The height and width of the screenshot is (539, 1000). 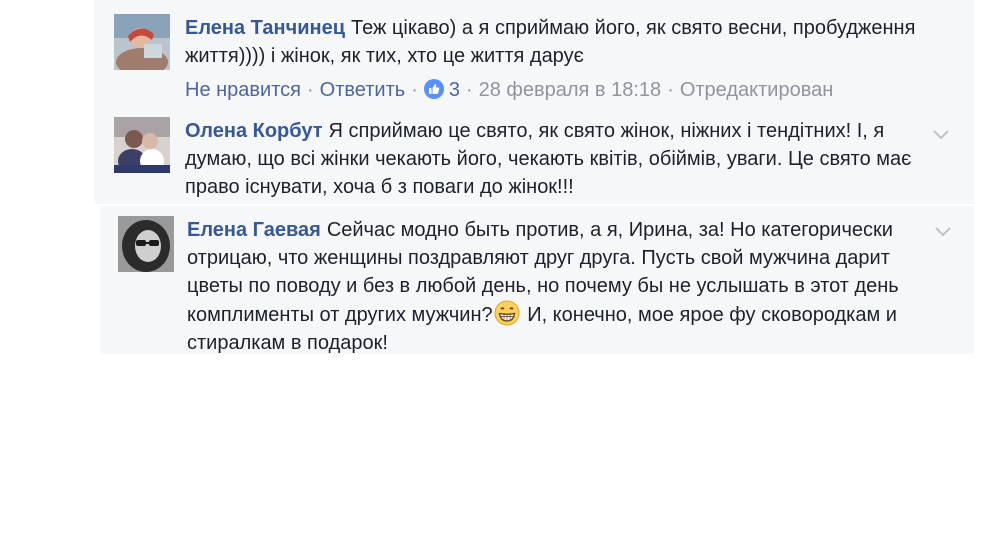 I want to click on grinning-face-emoji, so click(x=507, y=313).